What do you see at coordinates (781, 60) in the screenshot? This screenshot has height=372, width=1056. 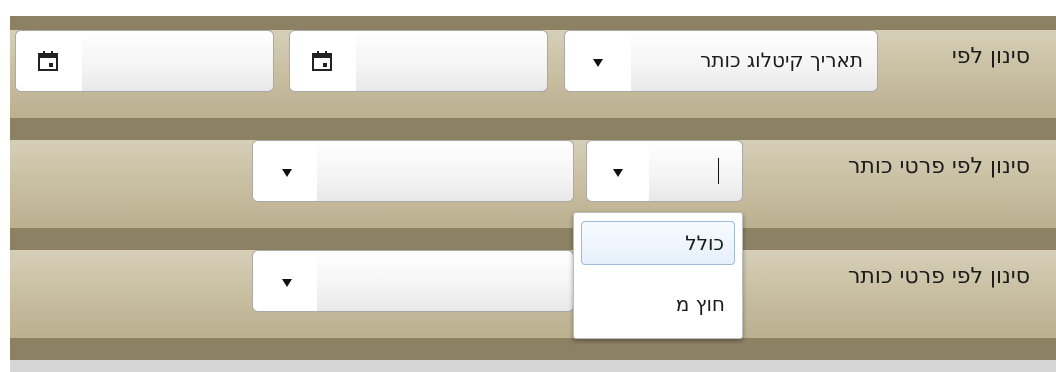 I see `filter-field-value: תאריך קיטלוג כותר` at bounding box center [781, 60].